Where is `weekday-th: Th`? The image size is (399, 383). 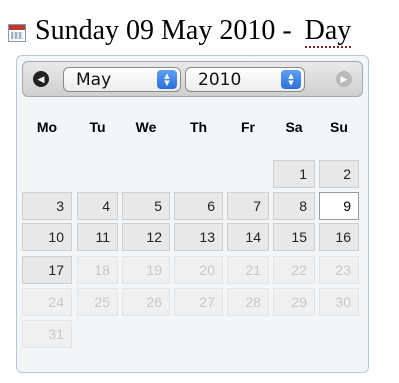
weekday-th: Th is located at coordinates (198, 127).